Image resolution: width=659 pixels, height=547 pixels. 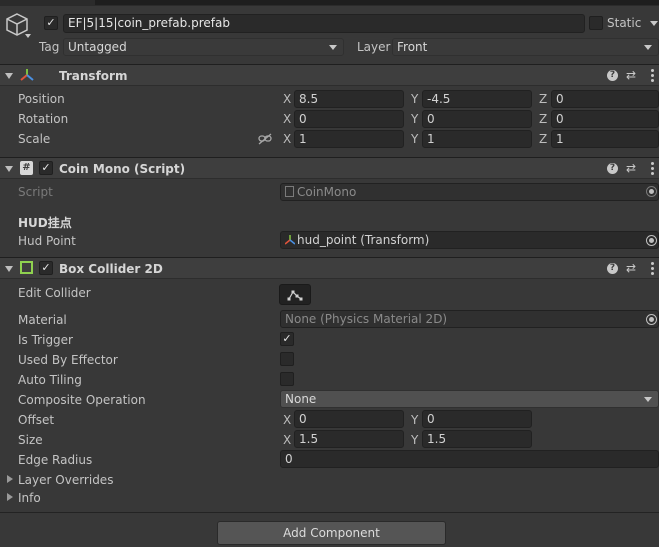 What do you see at coordinates (34, 139) in the screenshot?
I see `scale-label: Scale` at bounding box center [34, 139].